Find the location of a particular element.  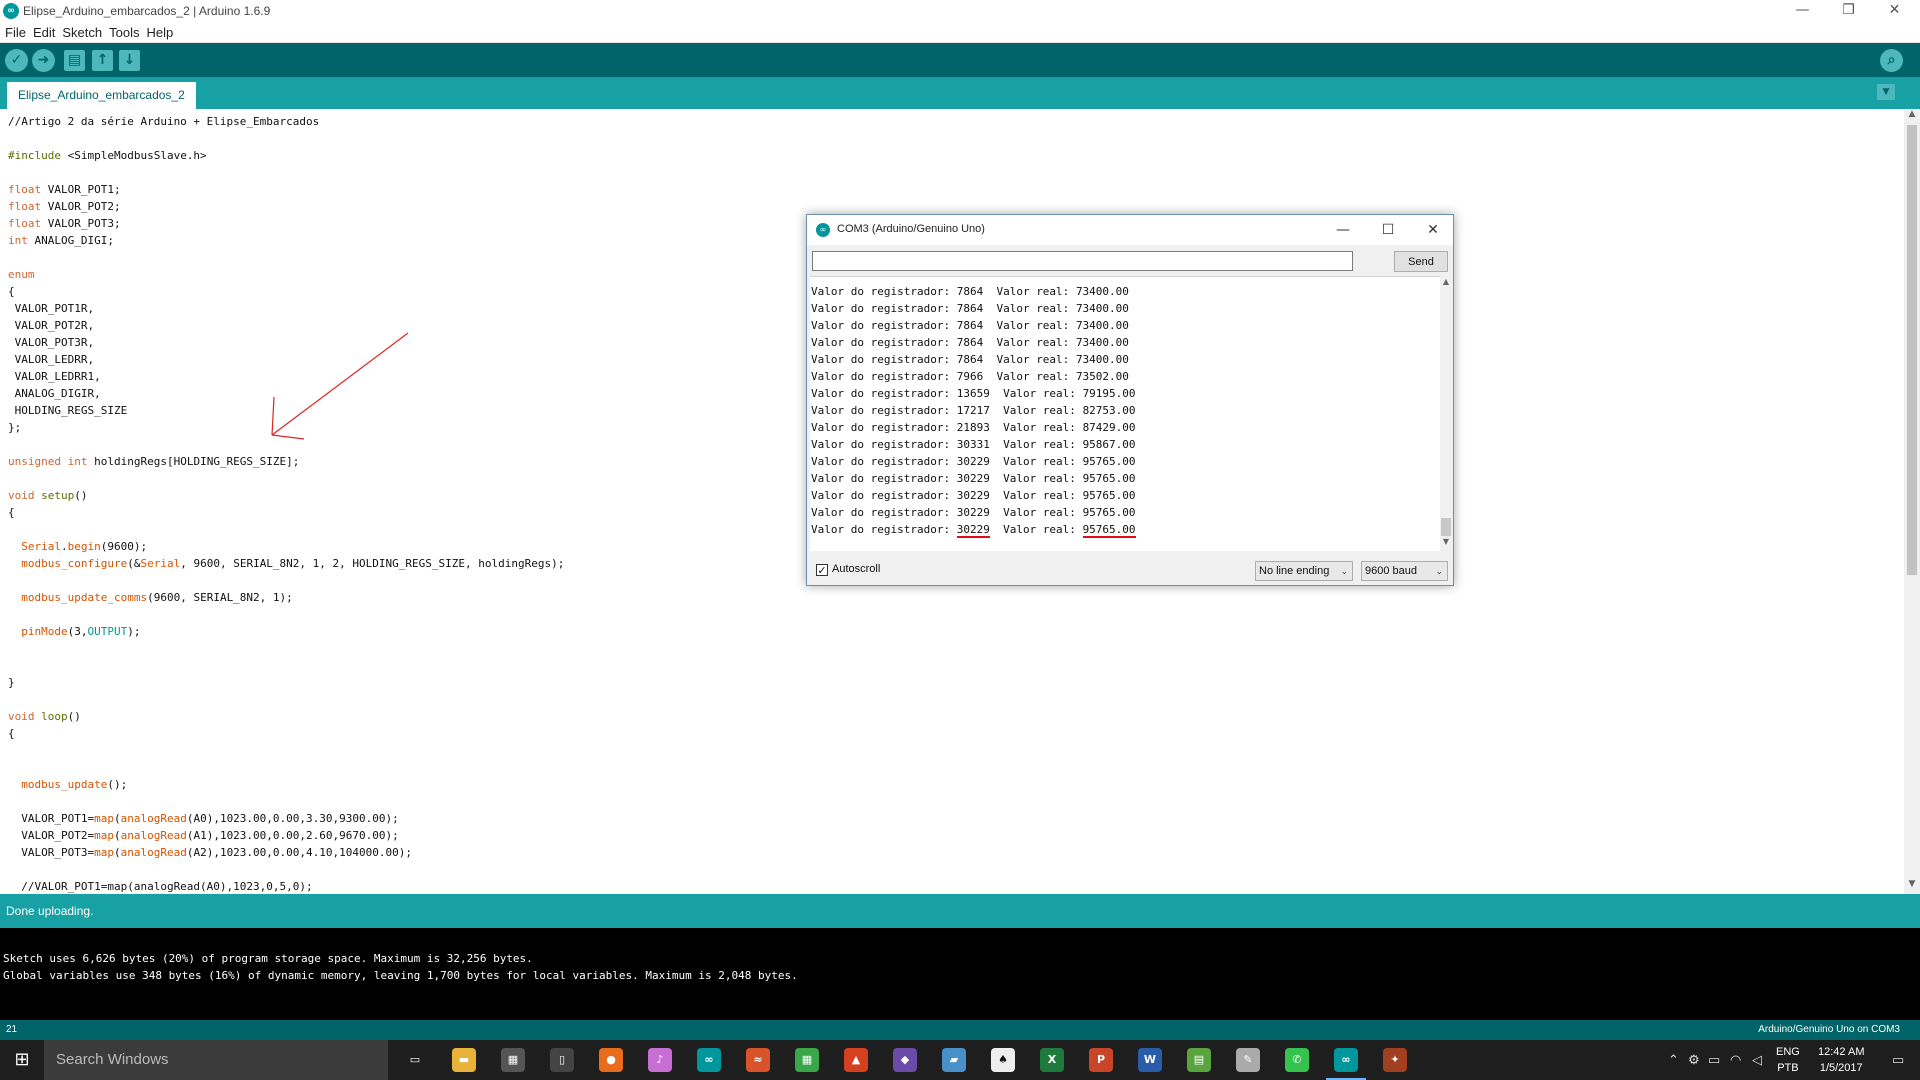

restore-icon: ❐ is located at coordinates (1848, 11).